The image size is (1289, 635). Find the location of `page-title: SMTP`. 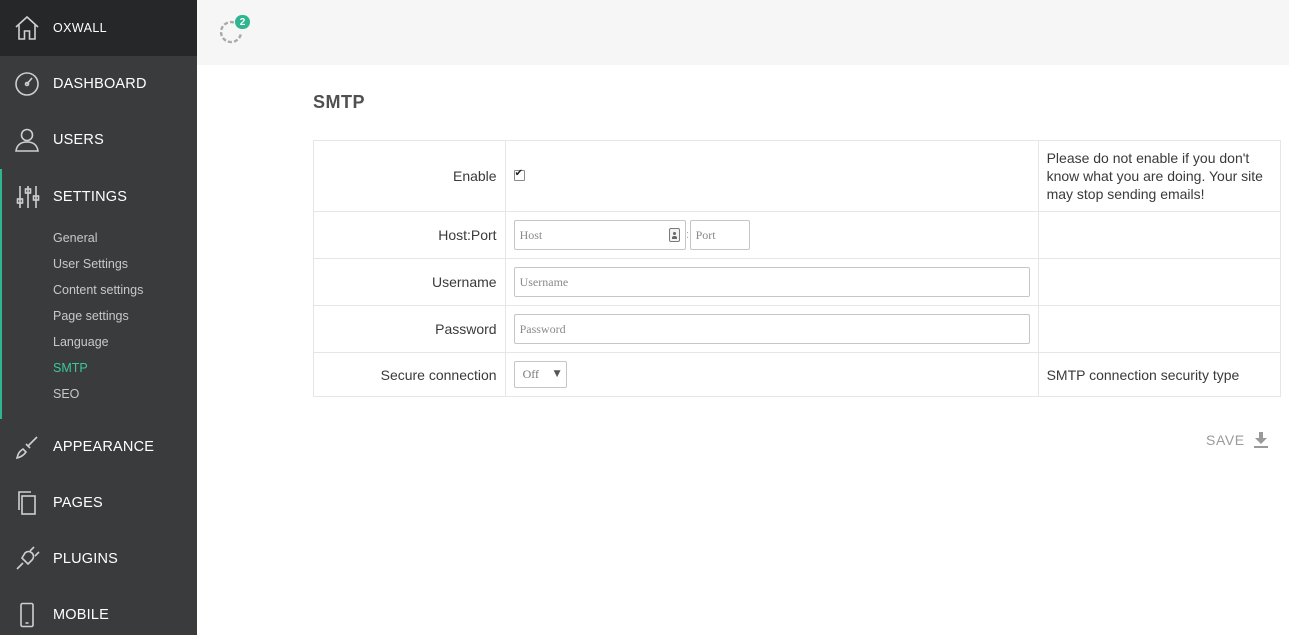

page-title: SMTP is located at coordinates (339, 102).